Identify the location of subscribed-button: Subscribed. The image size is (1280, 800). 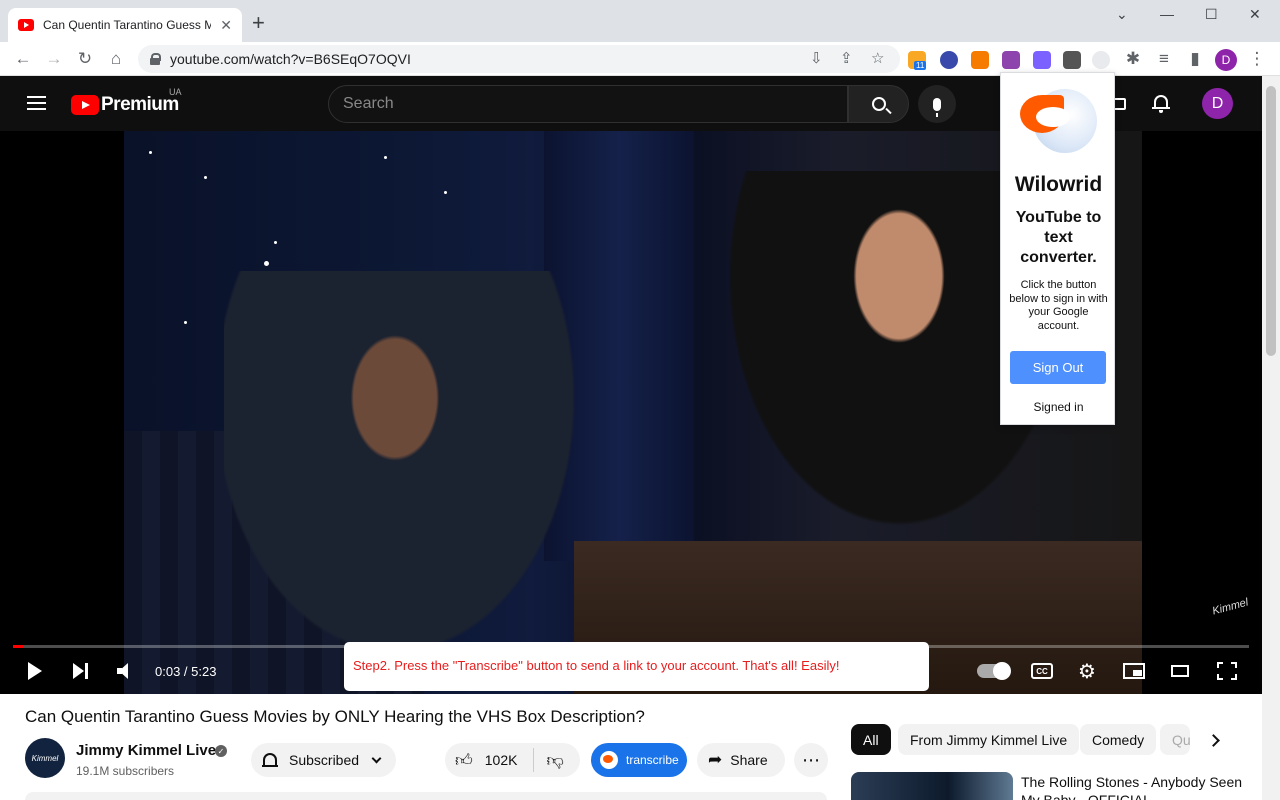
(323, 760).